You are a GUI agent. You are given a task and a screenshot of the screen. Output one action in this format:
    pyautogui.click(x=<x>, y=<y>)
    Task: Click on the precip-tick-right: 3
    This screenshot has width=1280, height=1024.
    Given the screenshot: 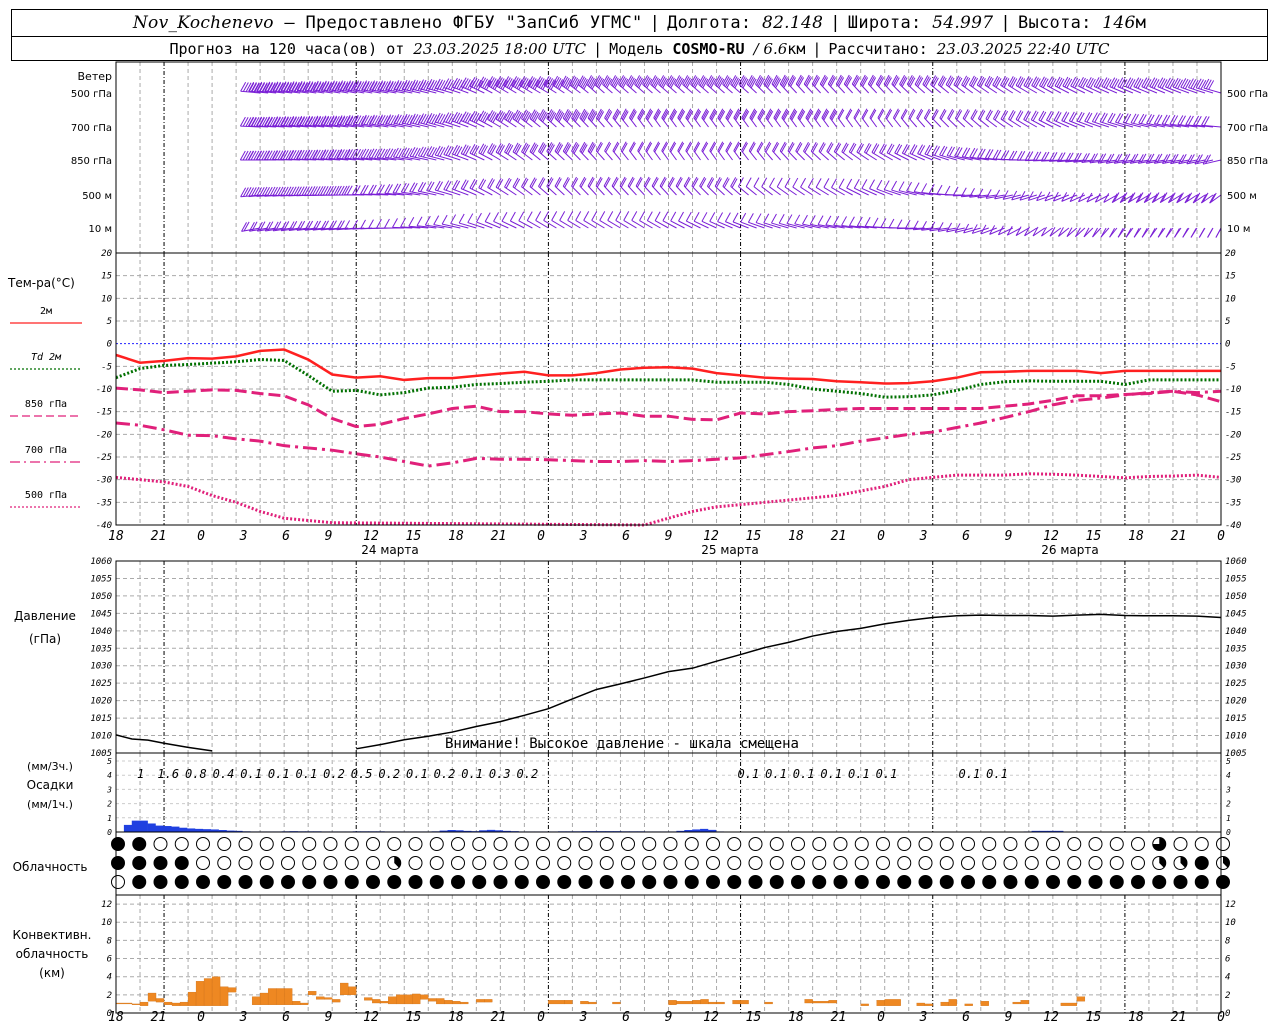 What is the action you would take?
    pyautogui.click(x=1228, y=789)
    